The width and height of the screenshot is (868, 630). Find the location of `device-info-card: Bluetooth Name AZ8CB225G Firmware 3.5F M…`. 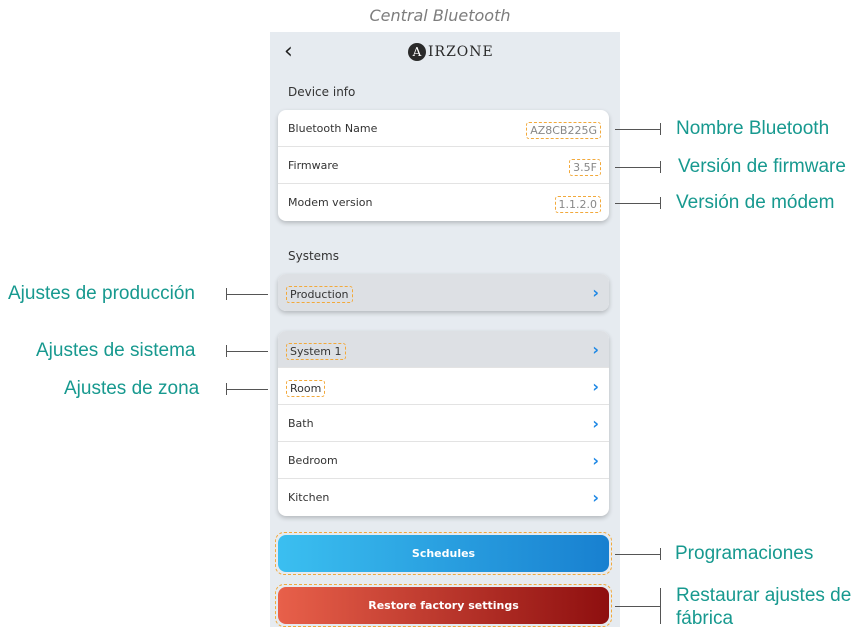

device-info-card: Bluetooth Name AZ8CB225G Firmware 3.5F M… is located at coordinates (443, 165).